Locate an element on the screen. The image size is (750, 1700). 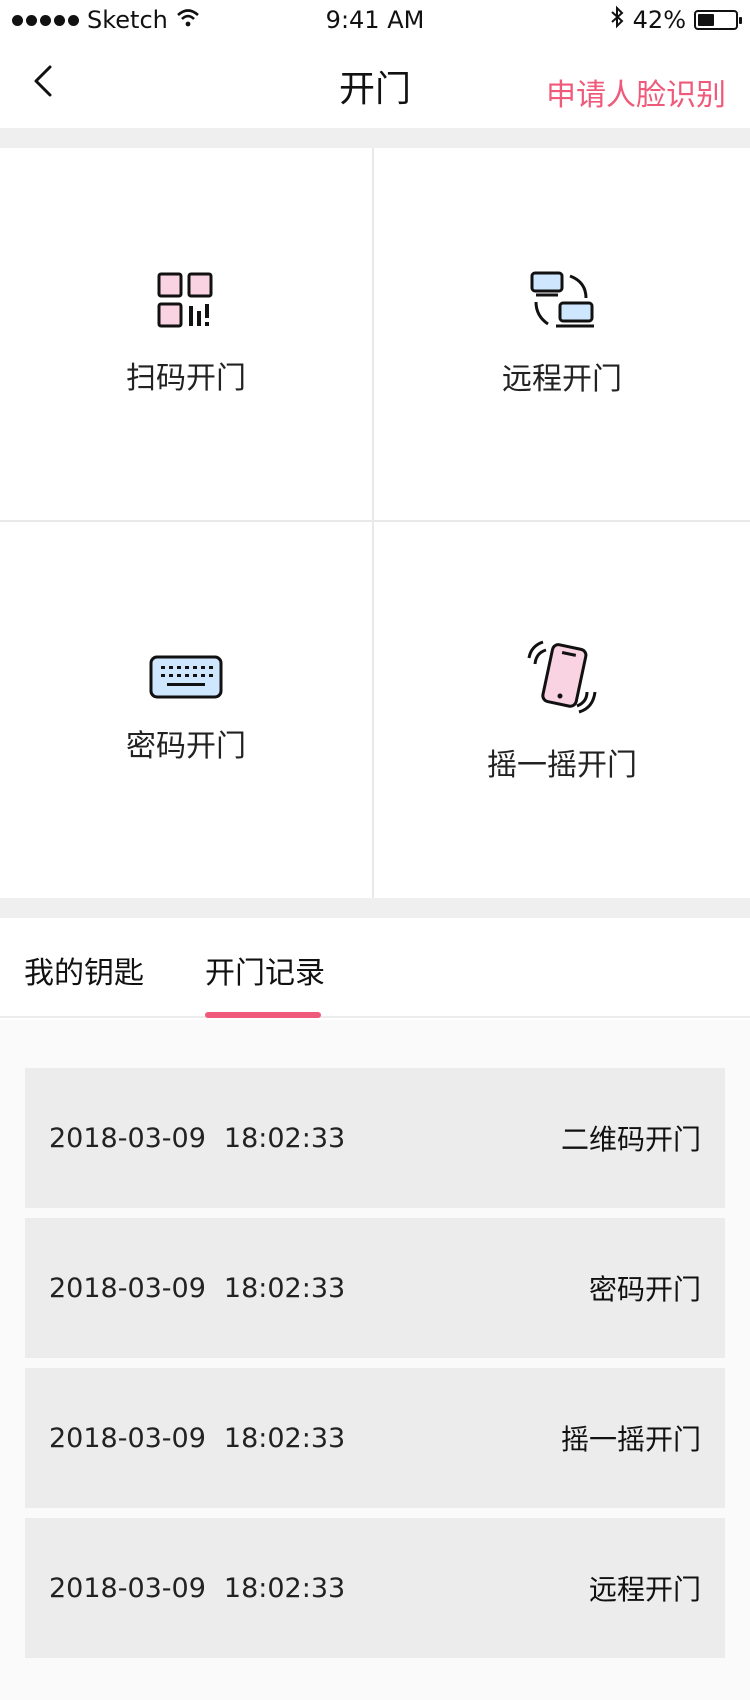
wifi-icon is located at coordinates (188, 20).